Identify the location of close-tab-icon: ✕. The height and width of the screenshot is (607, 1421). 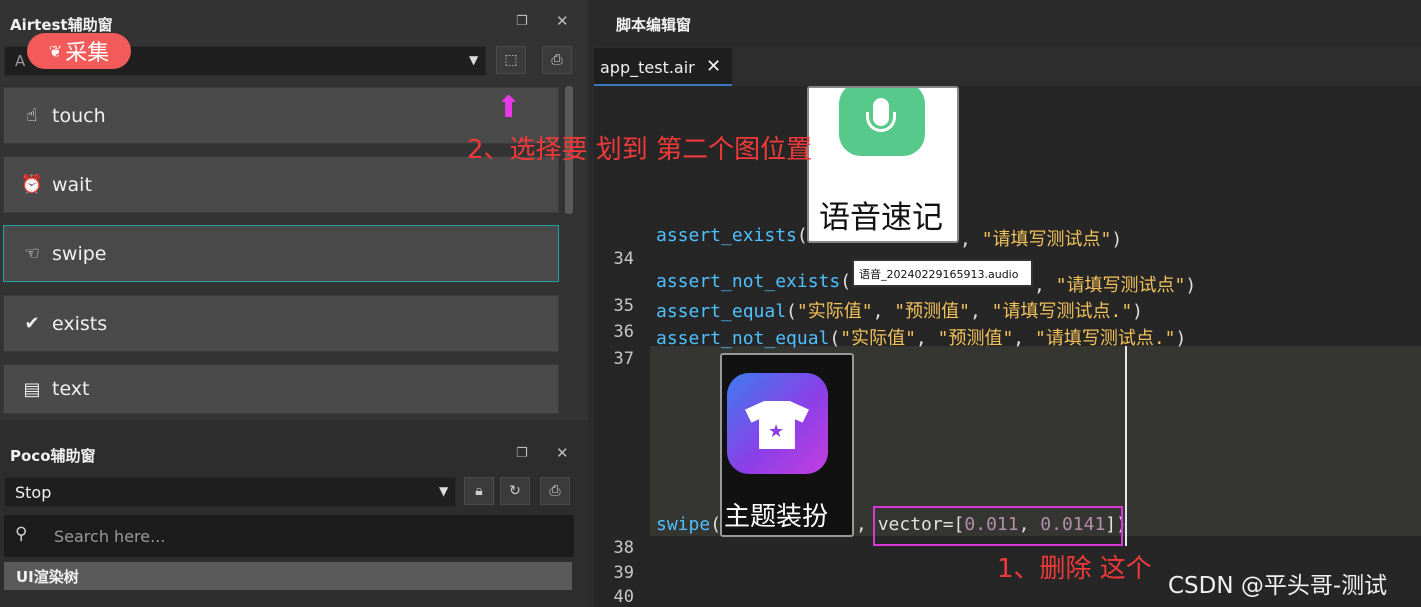
(713, 66).